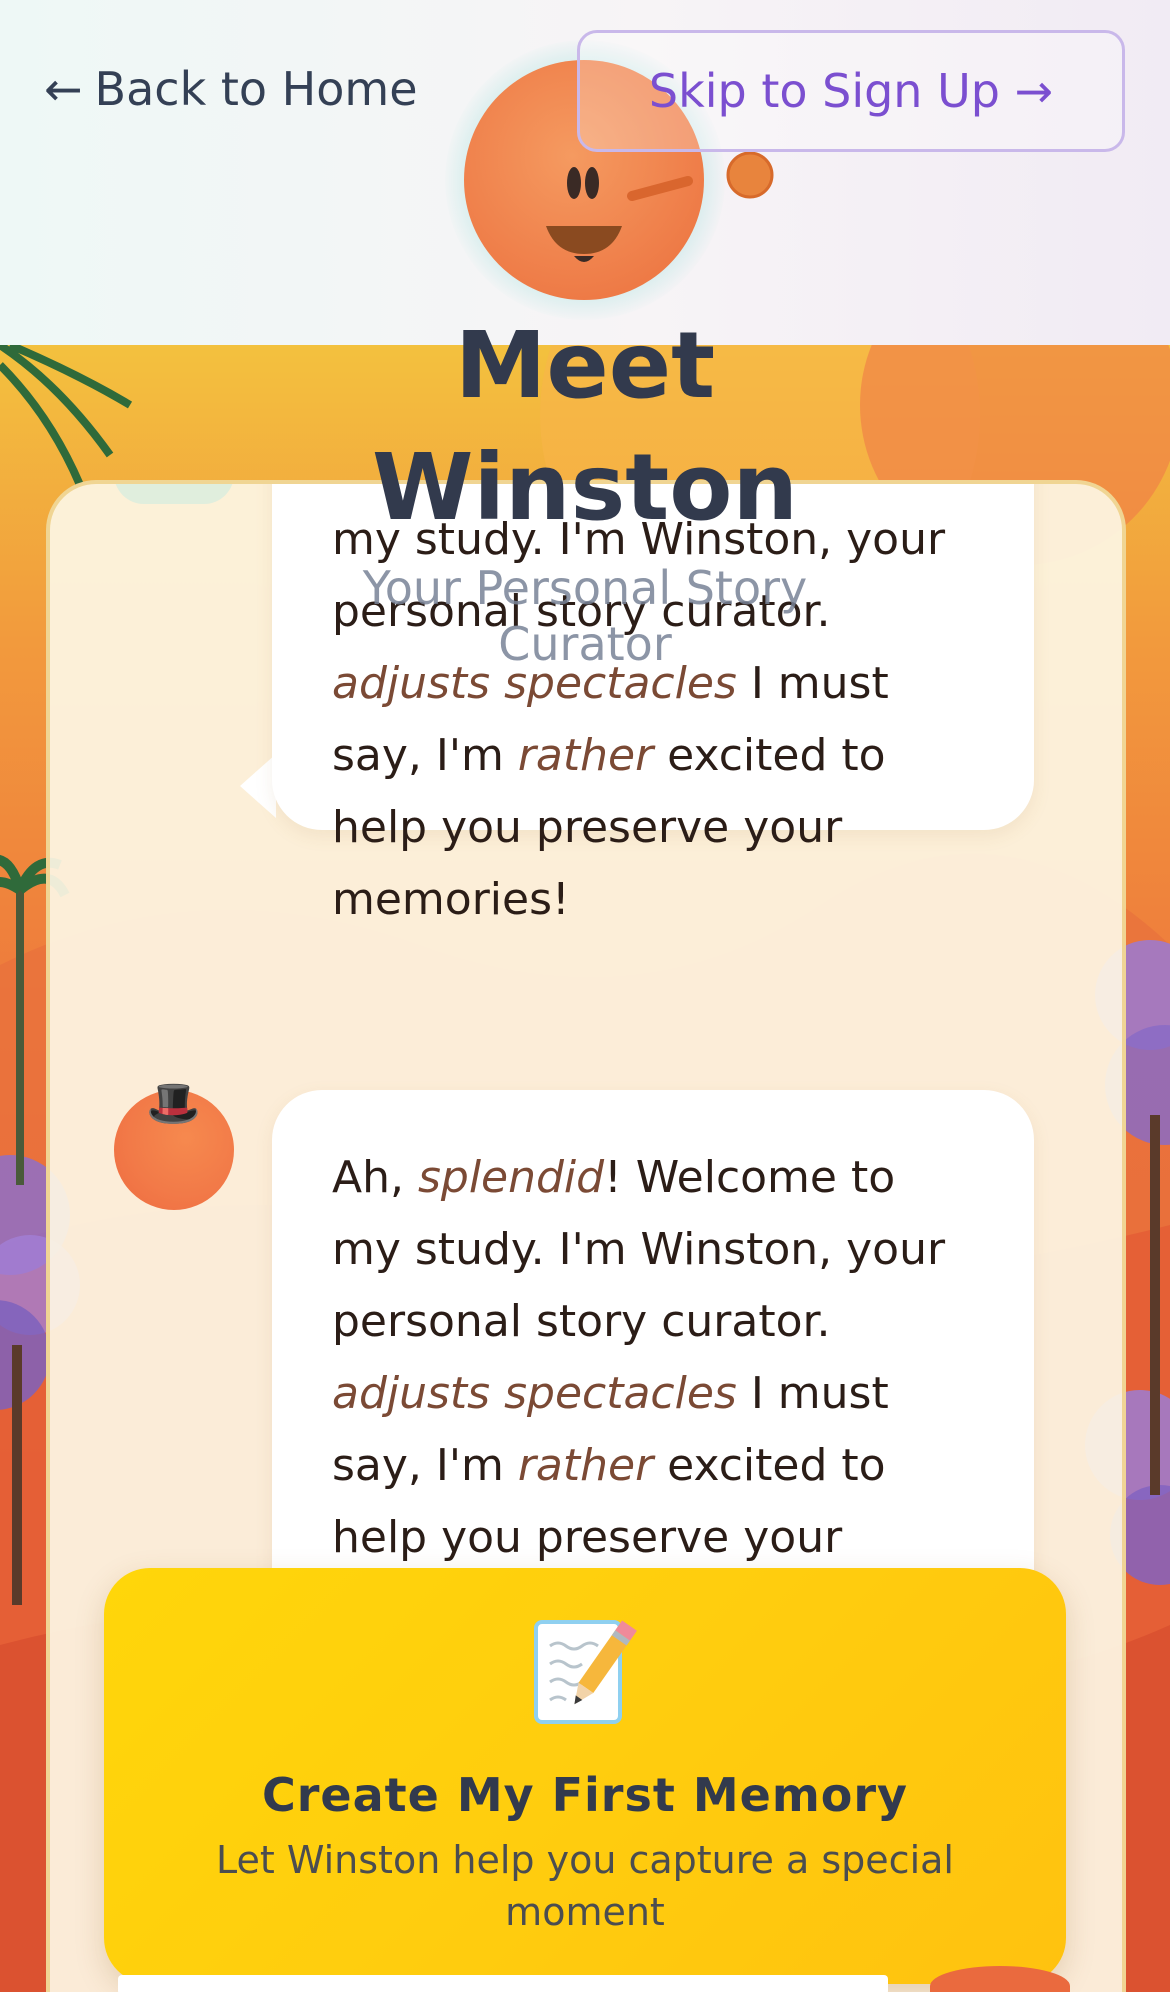 The width and height of the screenshot is (1170, 1992). What do you see at coordinates (585, 644) in the screenshot?
I see `subtitle-line: Curator` at bounding box center [585, 644].